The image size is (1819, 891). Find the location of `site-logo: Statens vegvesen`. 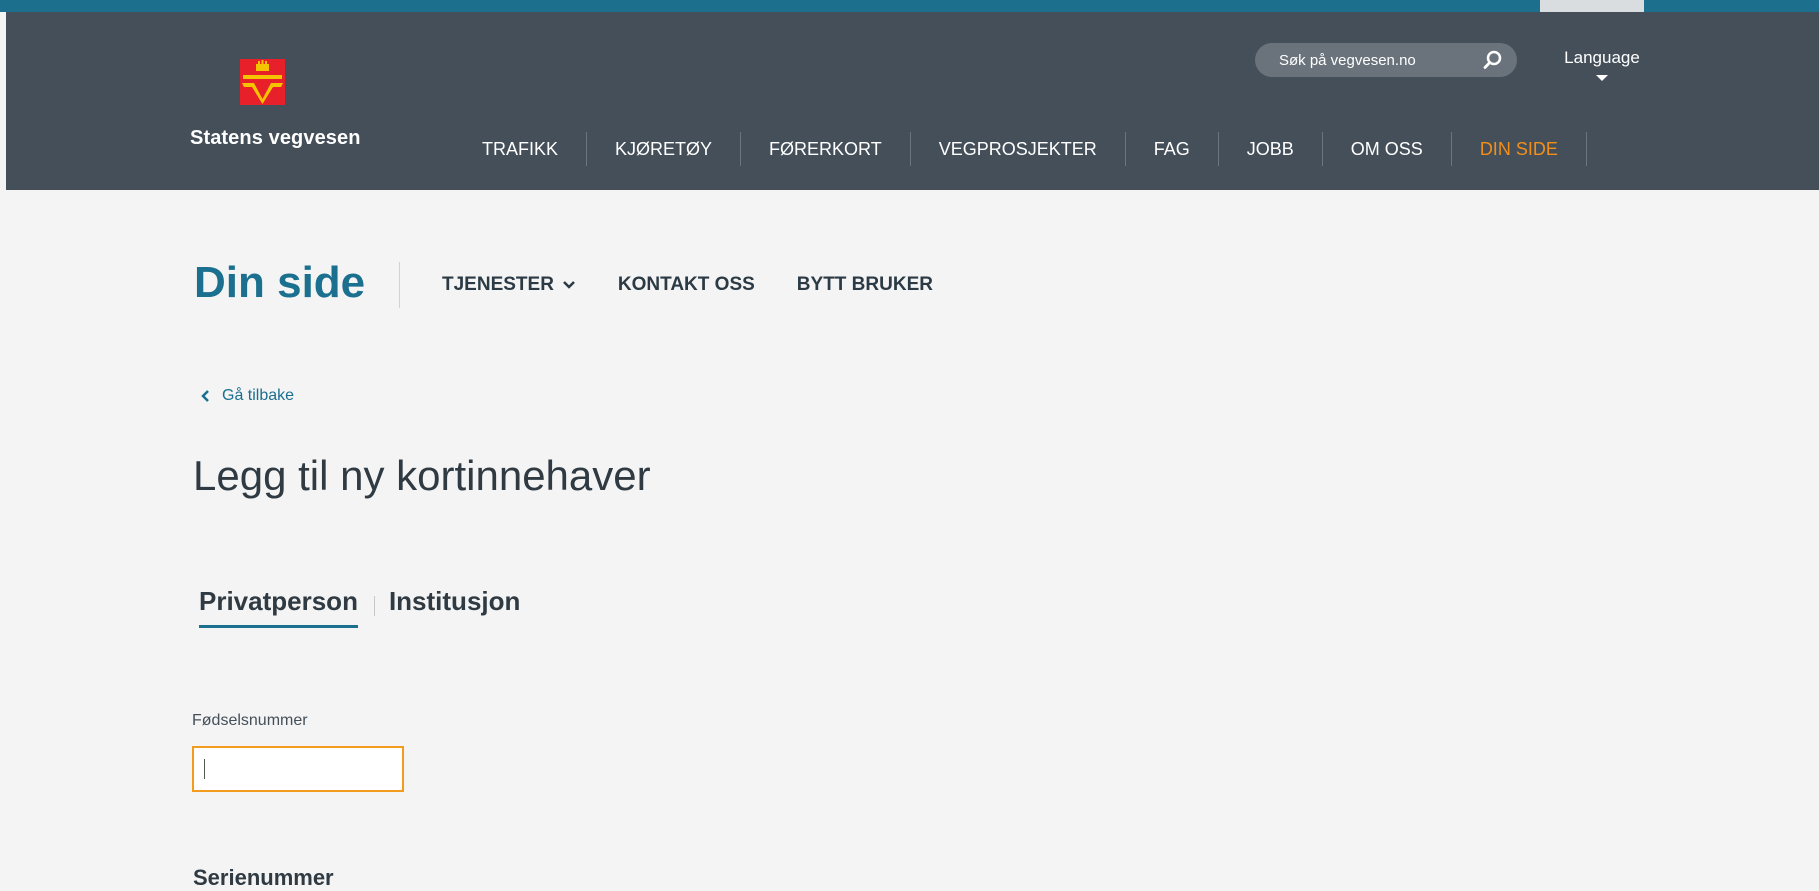

site-logo: Statens vegvesen is located at coordinates (275, 107).